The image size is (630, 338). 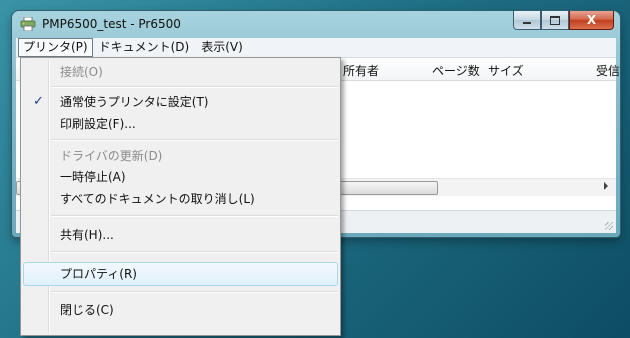 I want to click on minimize-icon, so click(x=527, y=23).